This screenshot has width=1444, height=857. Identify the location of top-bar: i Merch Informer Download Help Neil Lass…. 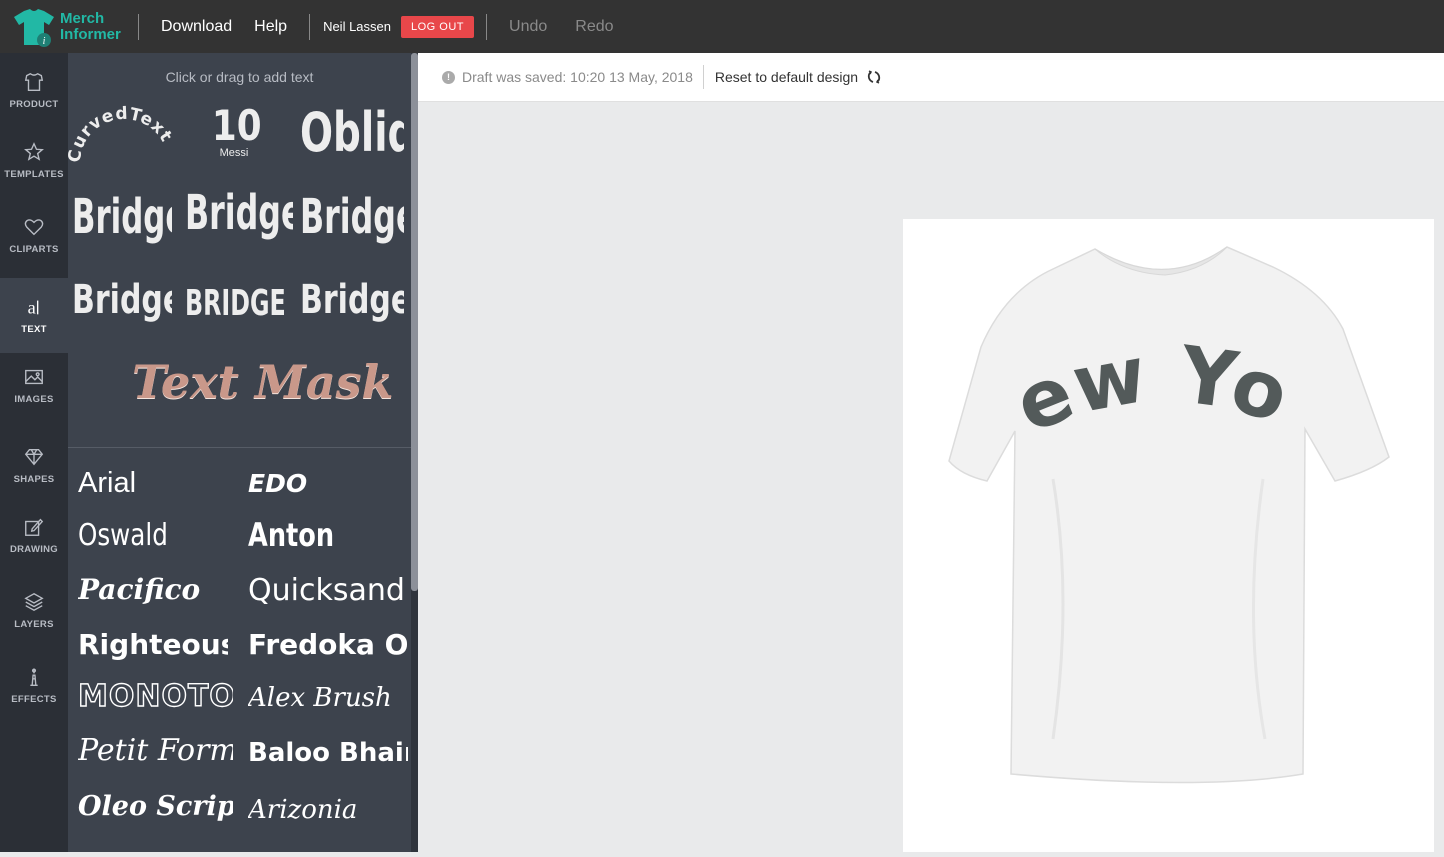
(722, 26).